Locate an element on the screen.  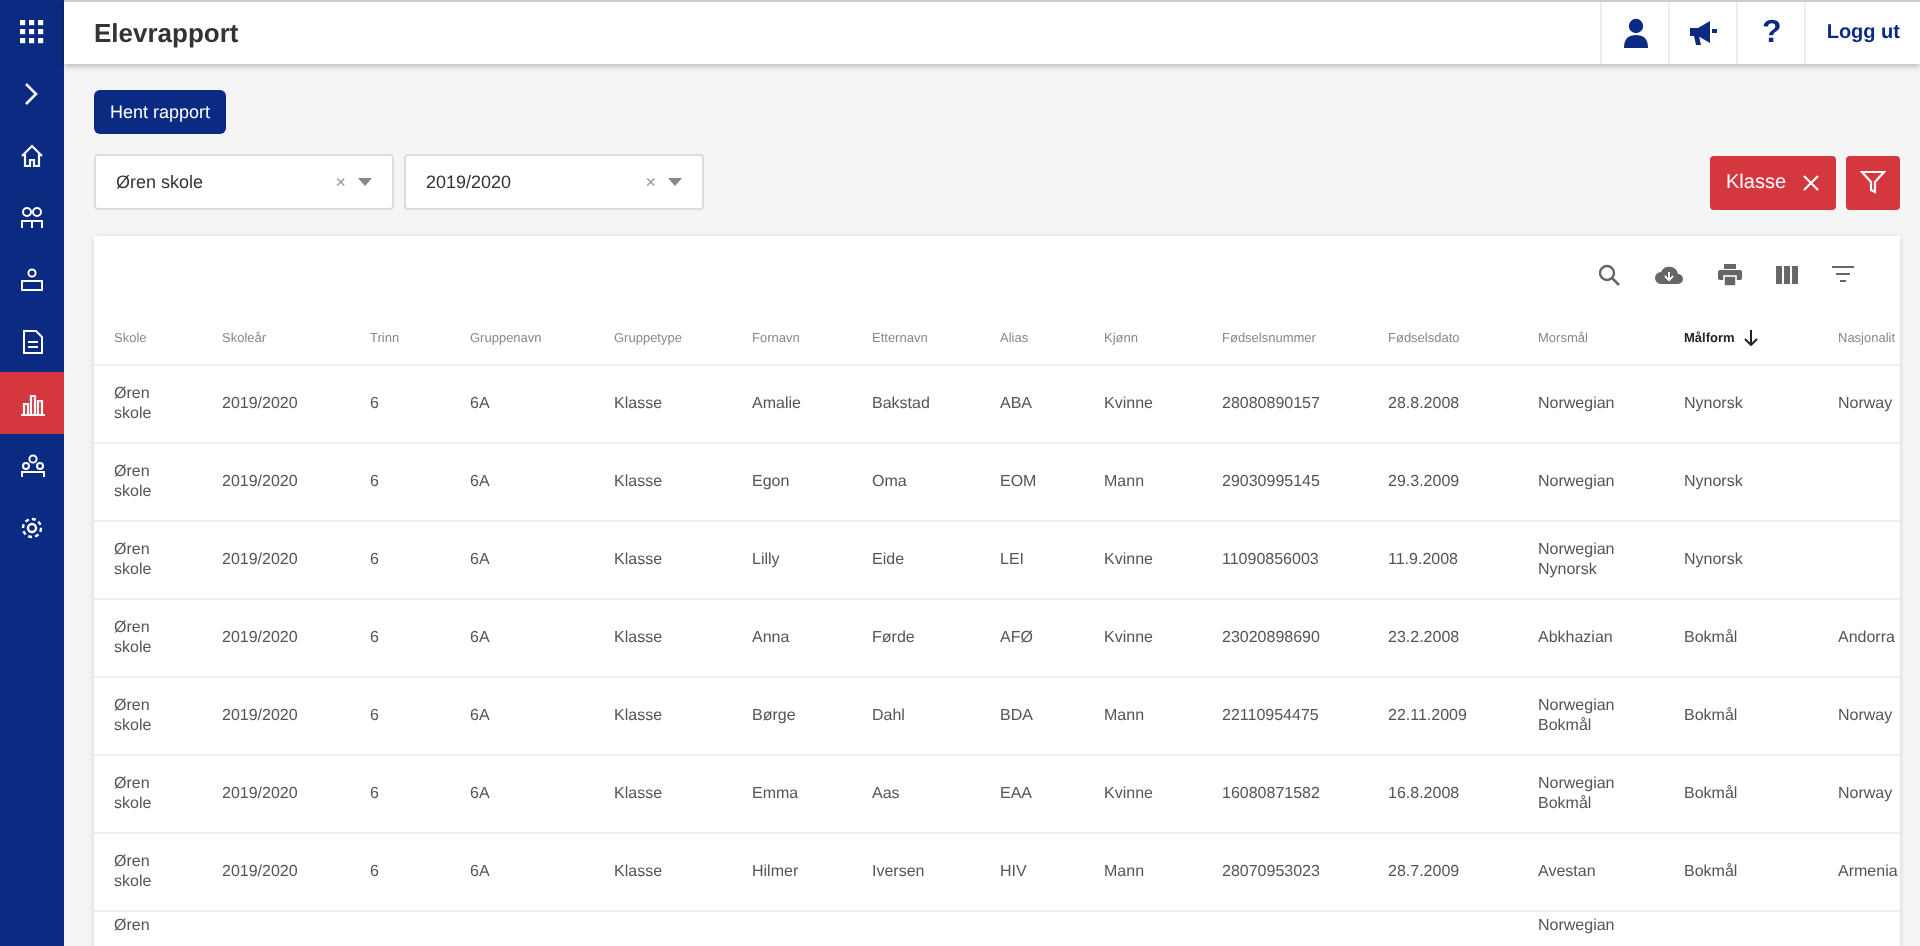
settings-icon is located at coordinates (32, 527).